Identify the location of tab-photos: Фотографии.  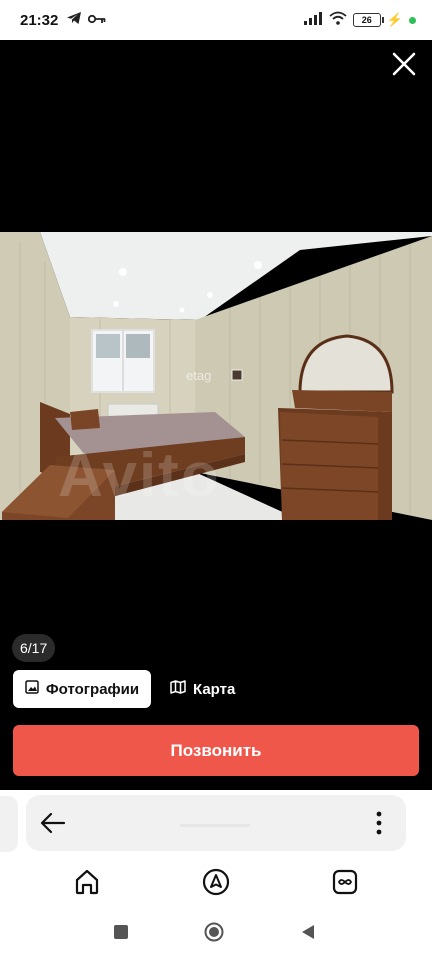
(82, 689).